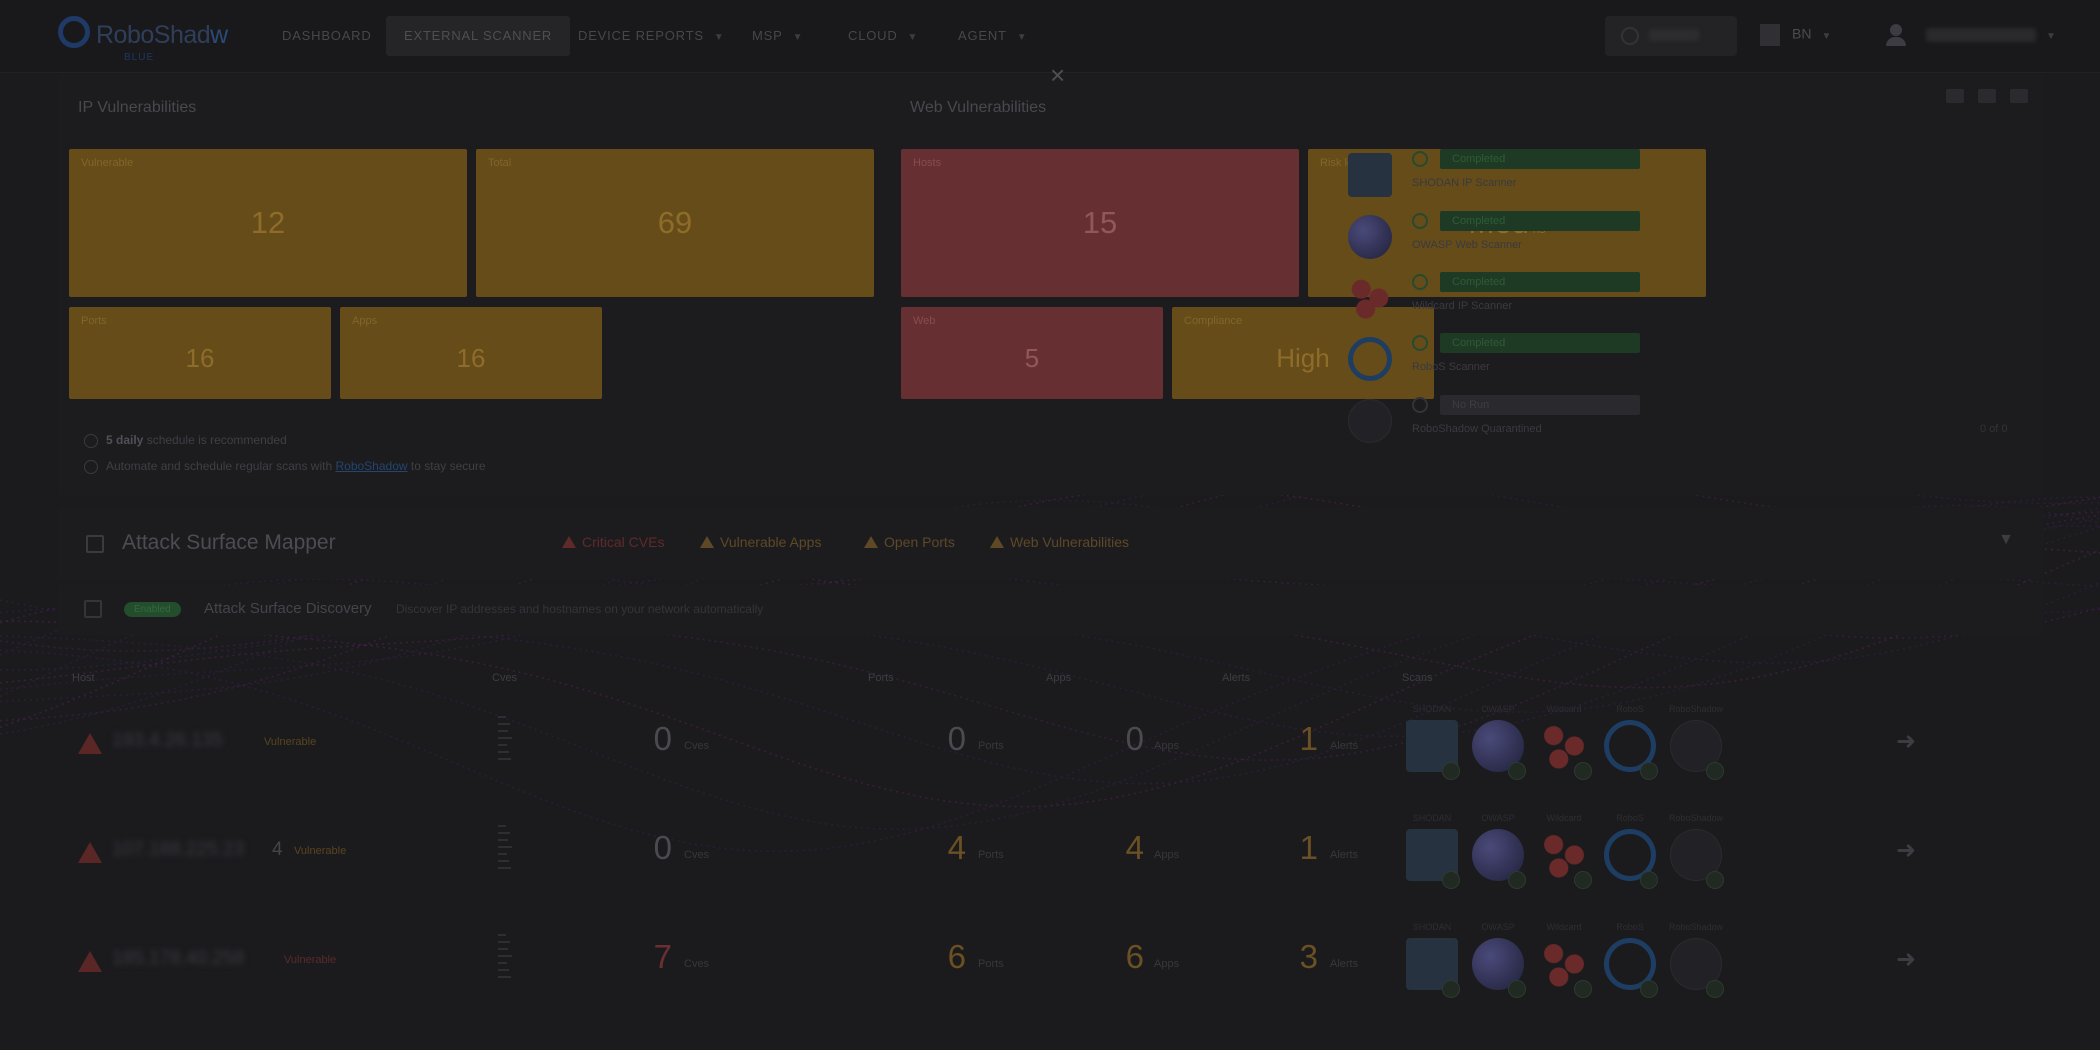 The height and width of the screenshot is (1050, 2100). What do you see at coordinates (613, 542) in the screenshot?
I see `tag-critical-cves: Critical CVEs` at bounding box center [613, 542].